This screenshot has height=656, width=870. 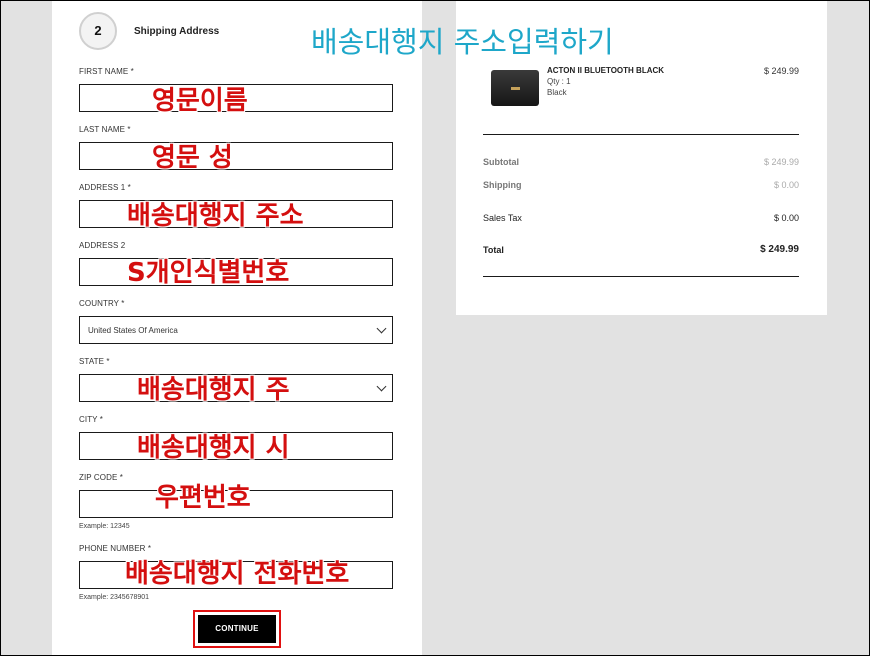 What do you see at coordinates (91, 419) in the screenshot?
I see `city-label: CITY *` at bounding box center [91, 419].